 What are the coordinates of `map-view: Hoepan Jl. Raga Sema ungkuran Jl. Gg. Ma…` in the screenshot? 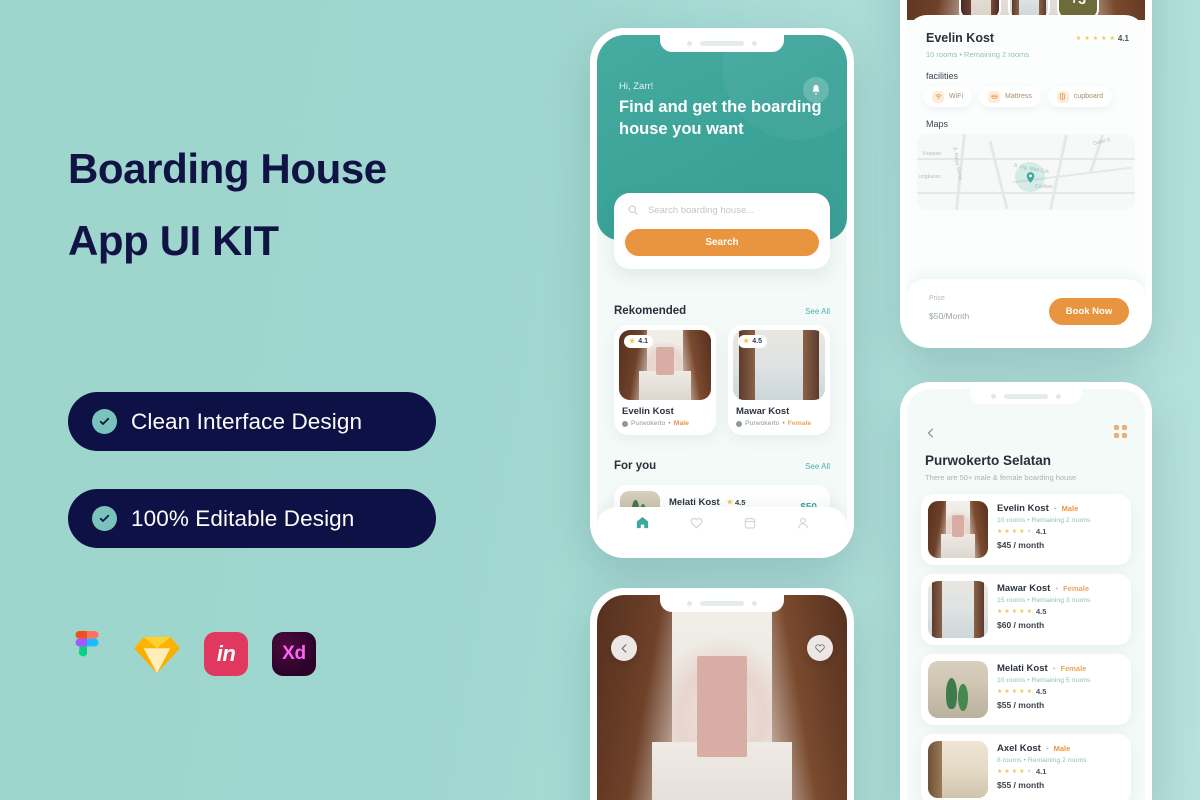 It's located at (1026, 172).